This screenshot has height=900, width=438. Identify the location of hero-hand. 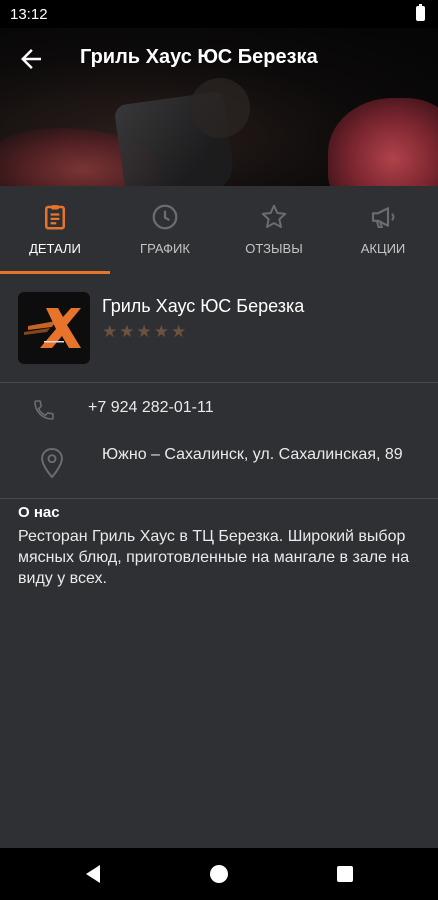
(220, 108).